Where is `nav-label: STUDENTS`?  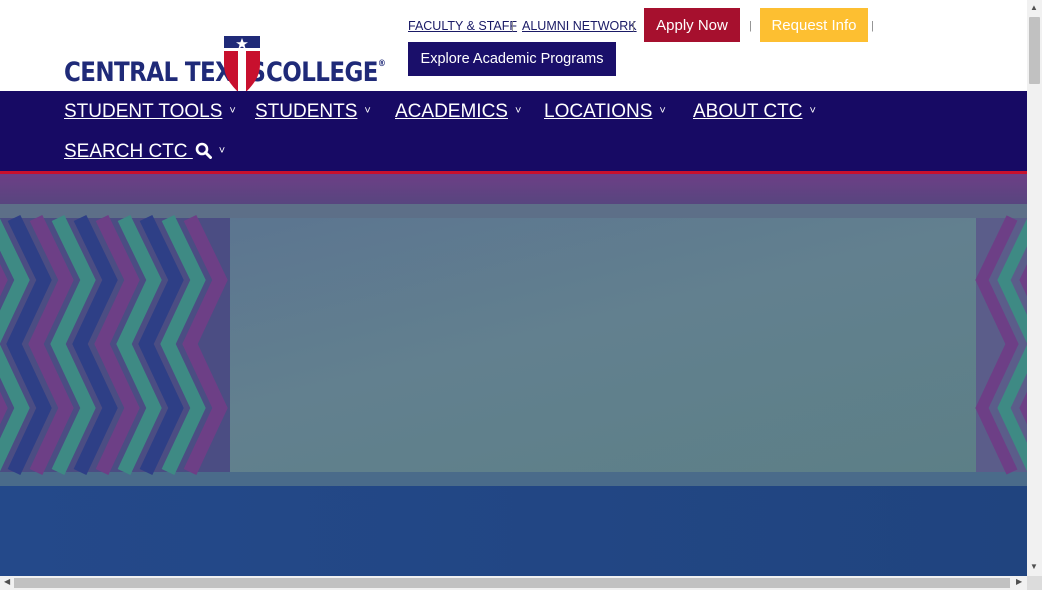 nav-label: STUDENTS is located at coordinates (306, 111).